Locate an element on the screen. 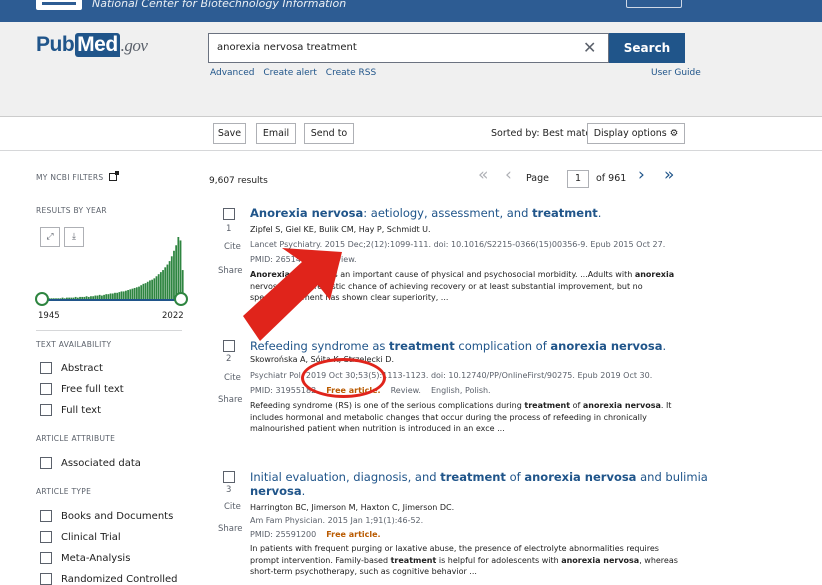  arrow-shape is located at coordinates (292, 294).